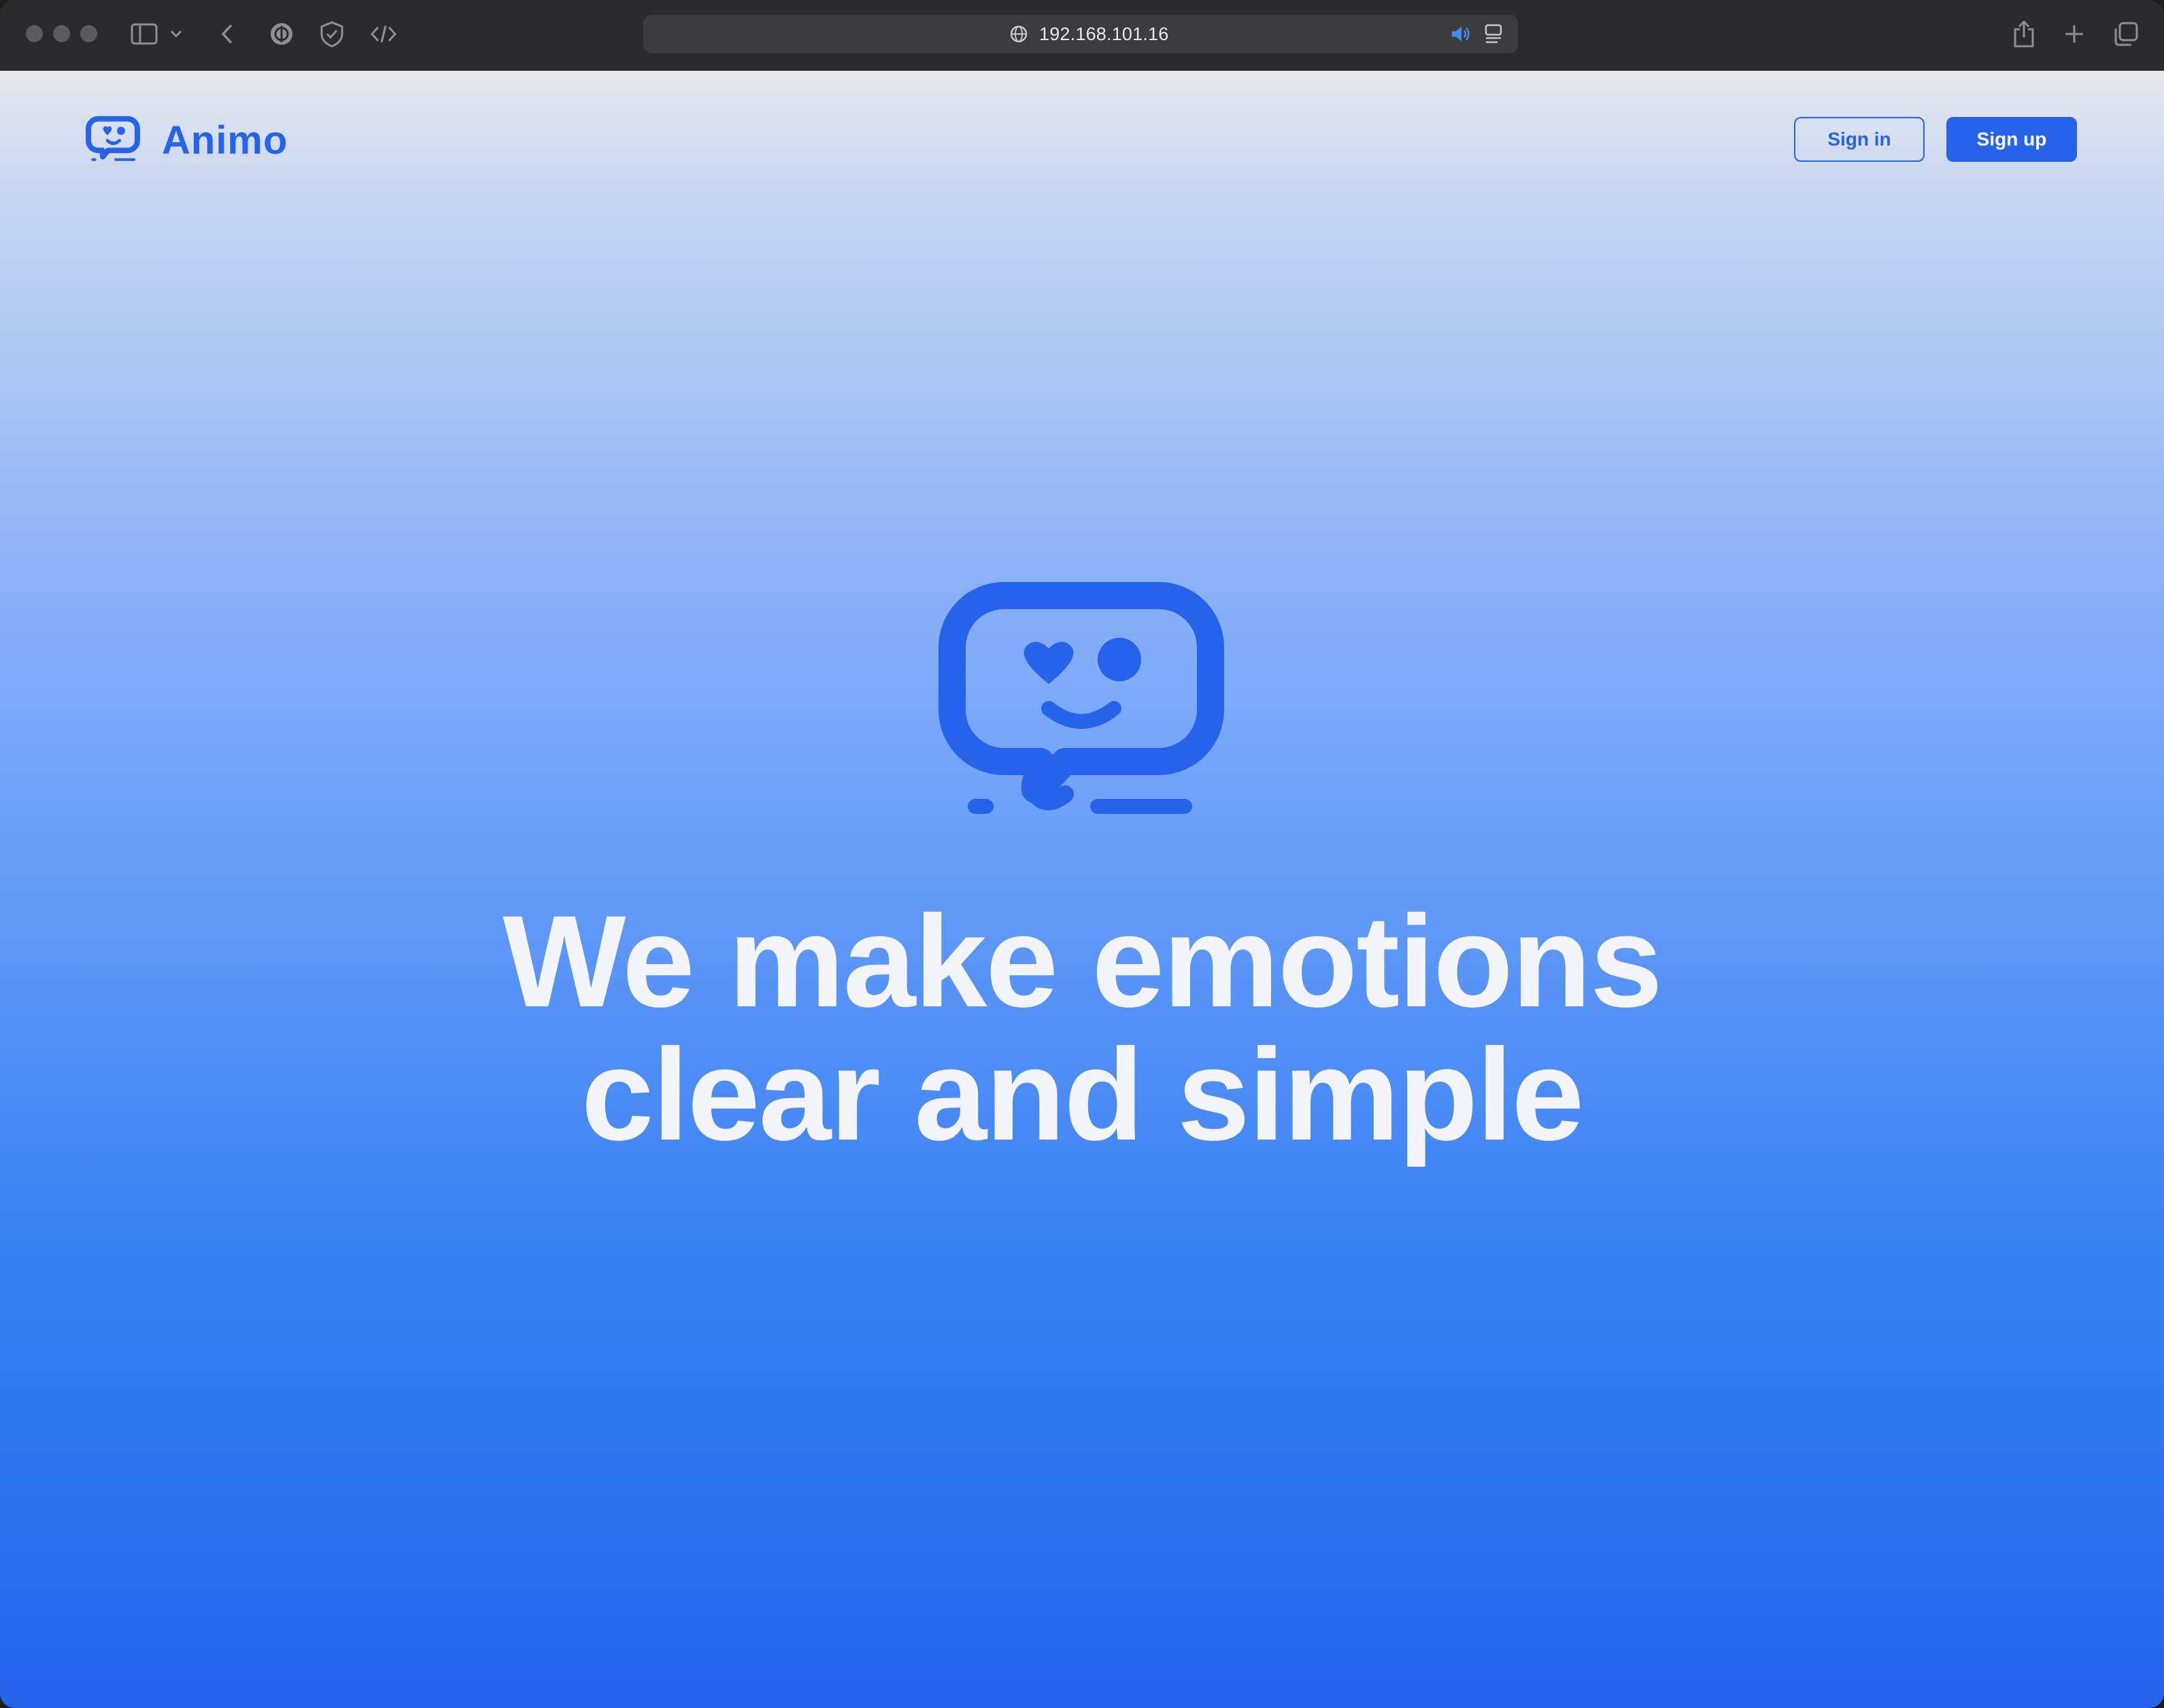  What do you see at coordinates (144, 34) in the screenshot?
I see `sidebar-icon` at bounding box center [144, 34].